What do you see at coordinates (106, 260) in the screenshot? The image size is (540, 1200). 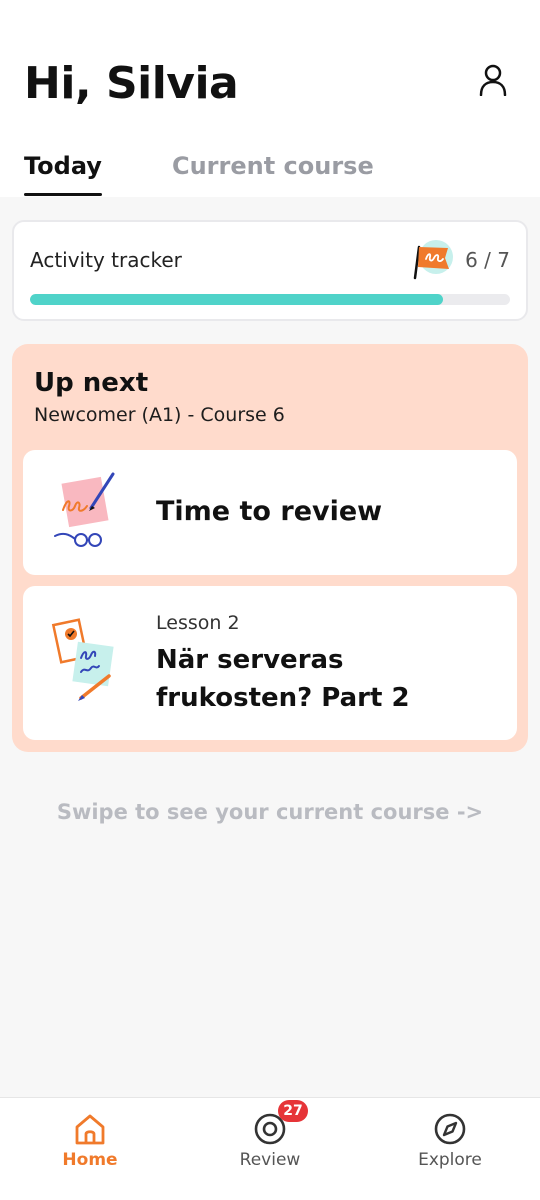 I see `activity-tracker-title: Activity tracker` at bounding box center [106, 260].